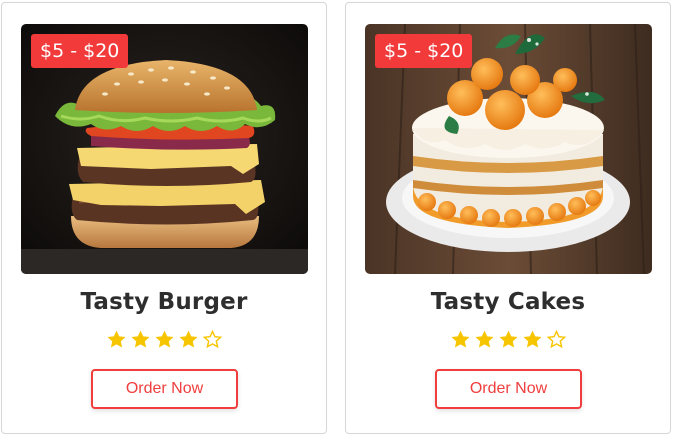  I want to click on product-title: Tasty Cakes, so click(508, 302).